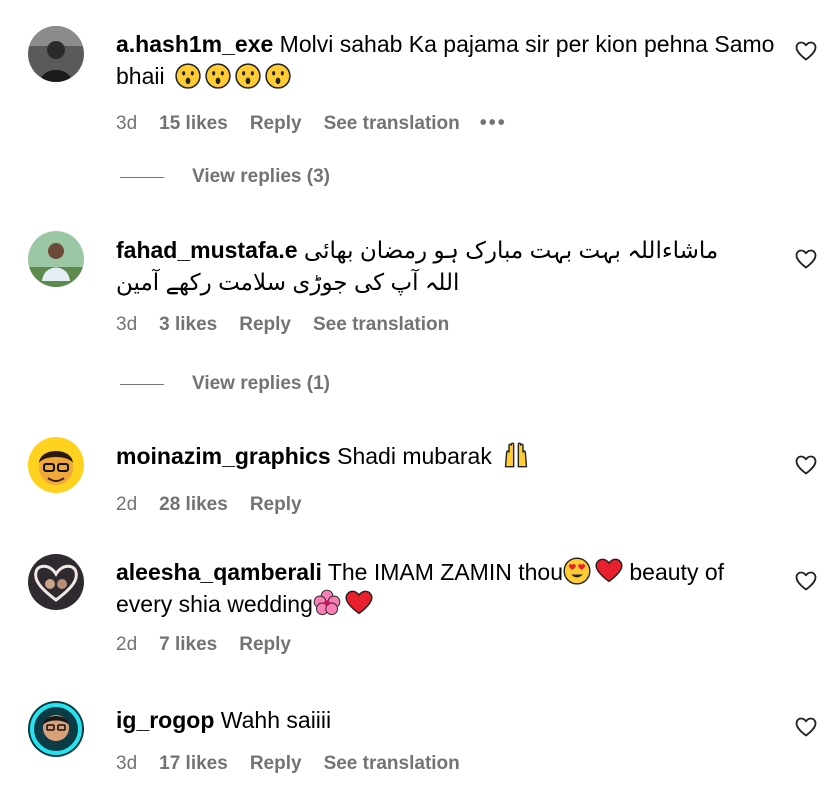 Image resolution: width=837 pixels, height=810 pixels. Describe the element at coordinates (276, 720) in the screenshot. I see `comment-body: Wahh saiiii` at that location.